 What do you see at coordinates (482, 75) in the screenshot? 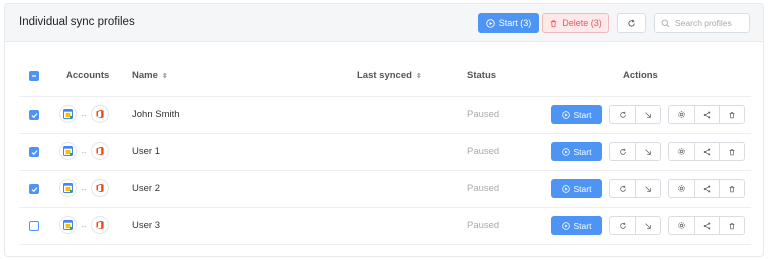
I see `column-header-status: Status` at bounding box center [482, 75].